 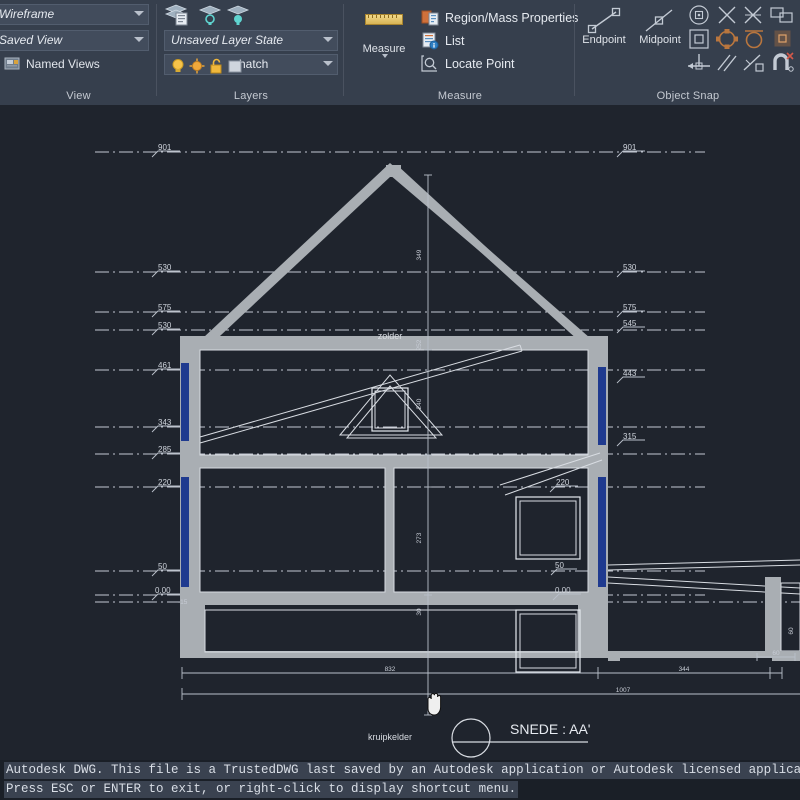 What do you see at coordinates (216, 66) in the screenshot?
I see `layer-unlock-icon` at bounding box center [216, 66].